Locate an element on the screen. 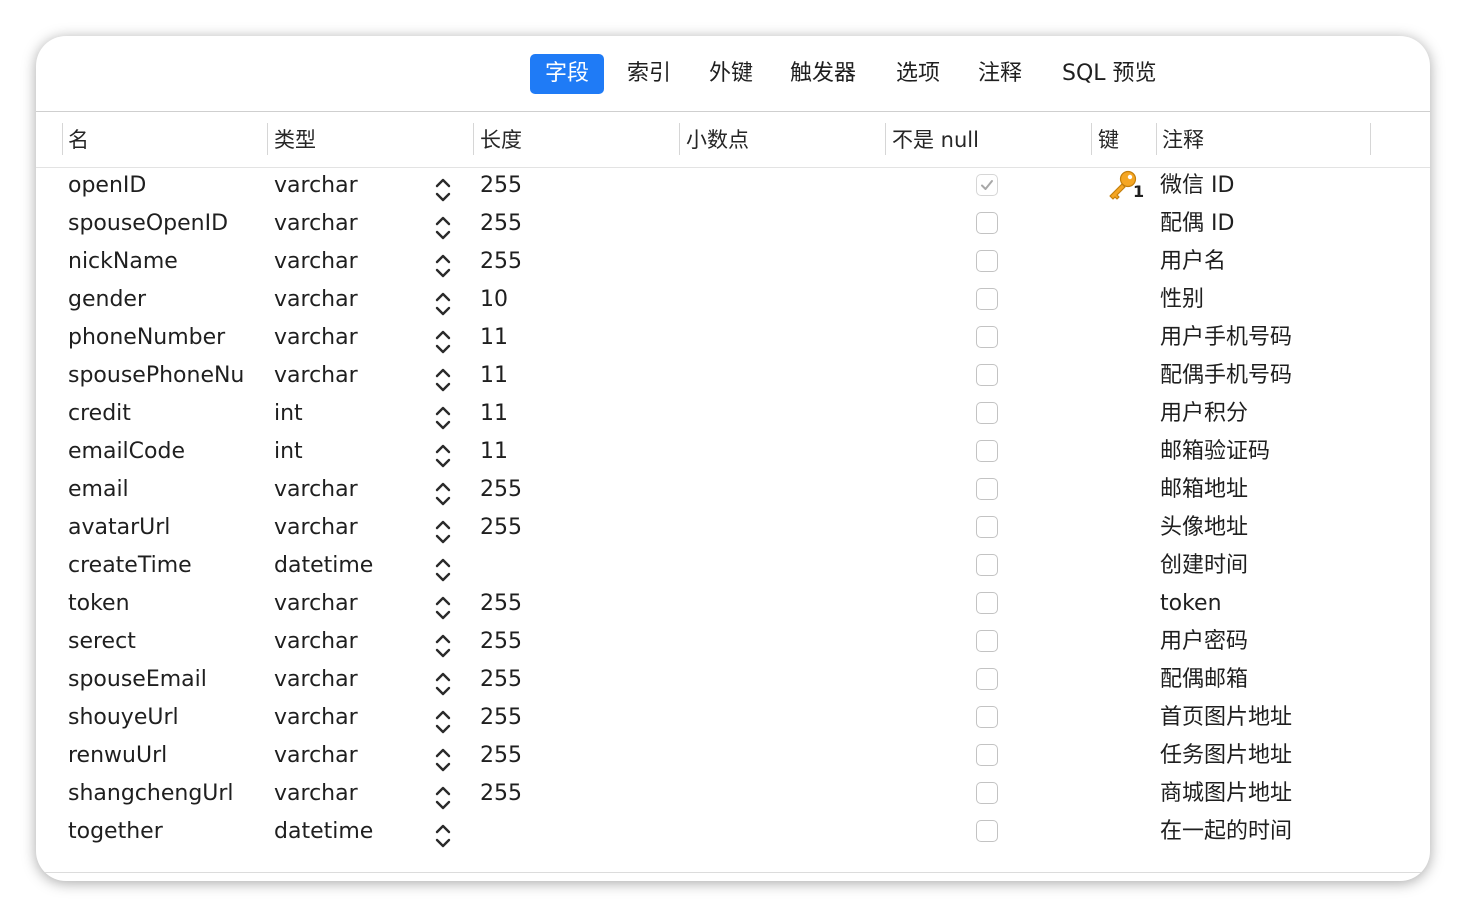 The height and width of the screenshot is (918, 1466). field-length-cell: 10 is located at coordinates (570, 300).